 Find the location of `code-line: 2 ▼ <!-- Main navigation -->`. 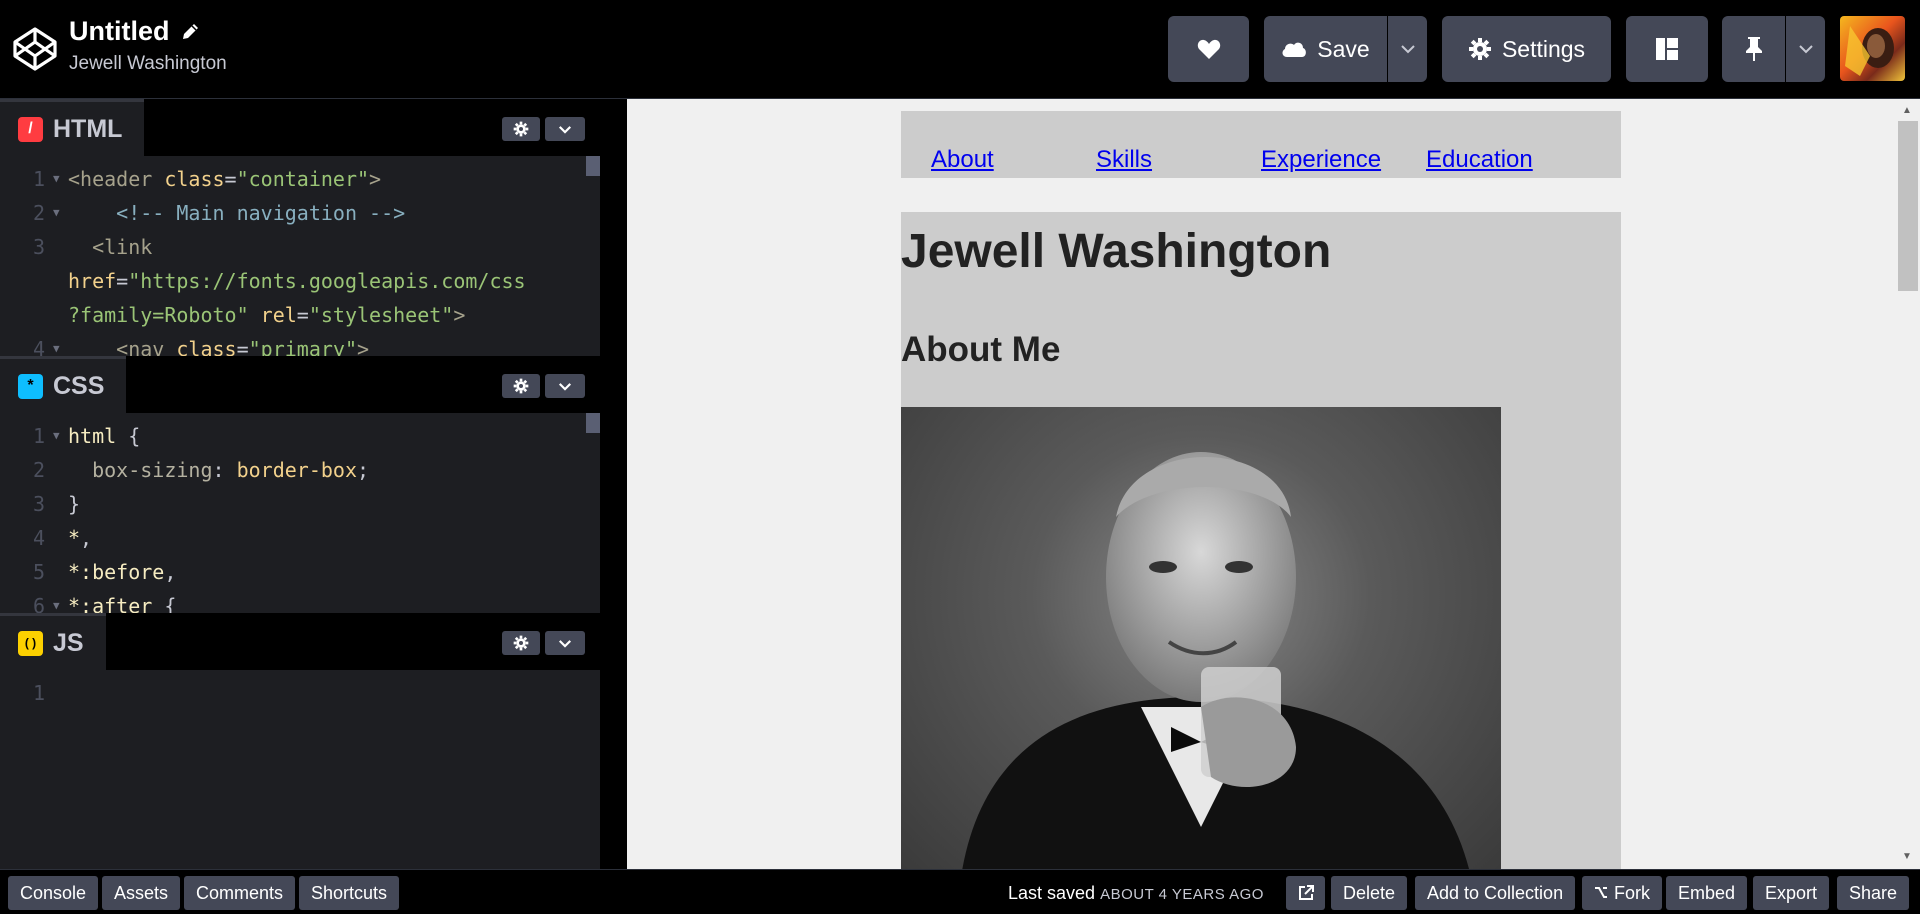

code-line: 2 ▼ <!-- Main navigation --> is located at coordinates (300, 213).